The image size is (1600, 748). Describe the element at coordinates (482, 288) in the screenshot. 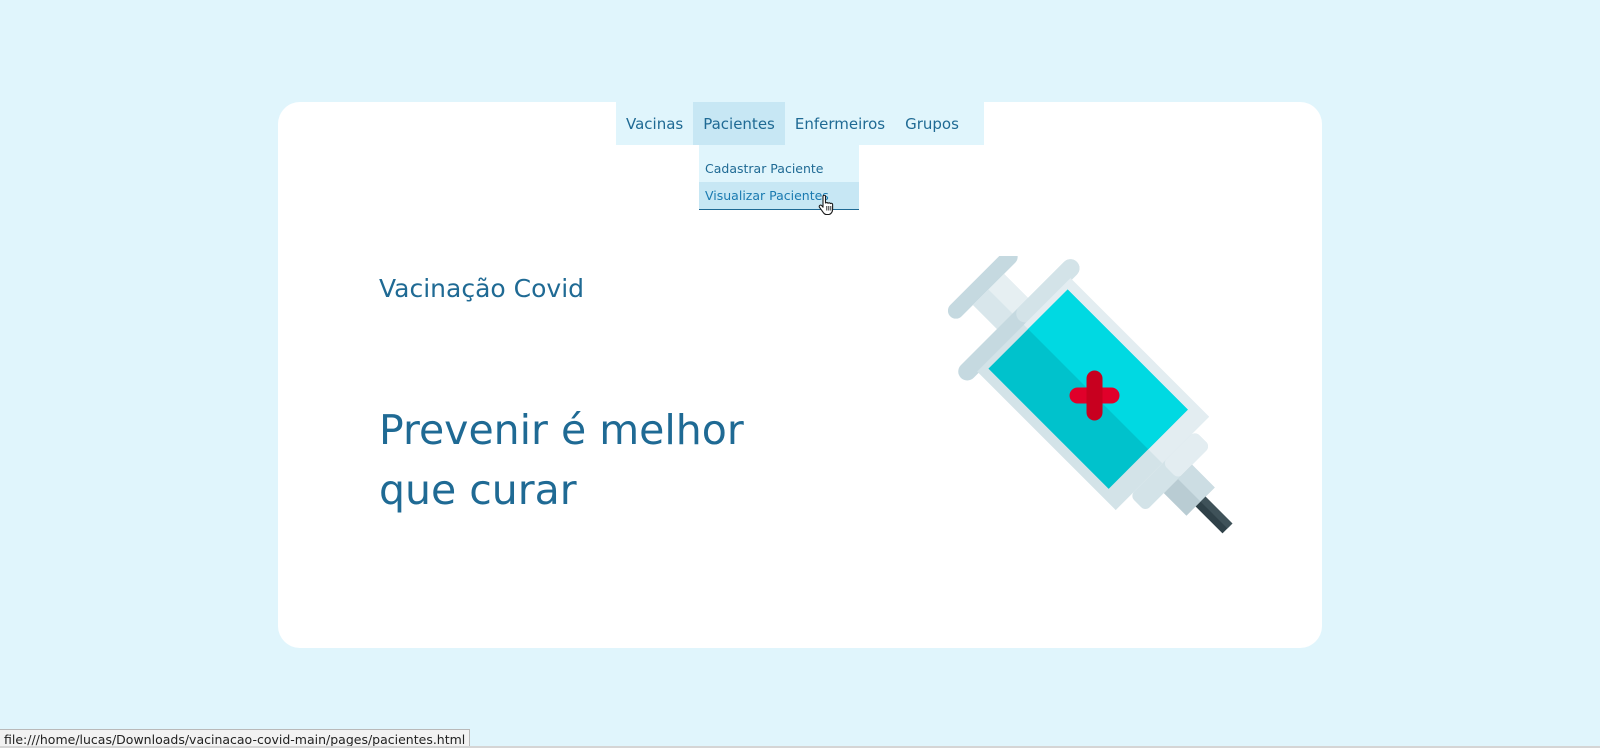

I see `hero-subtitle: Vacinação Covid` at that location.